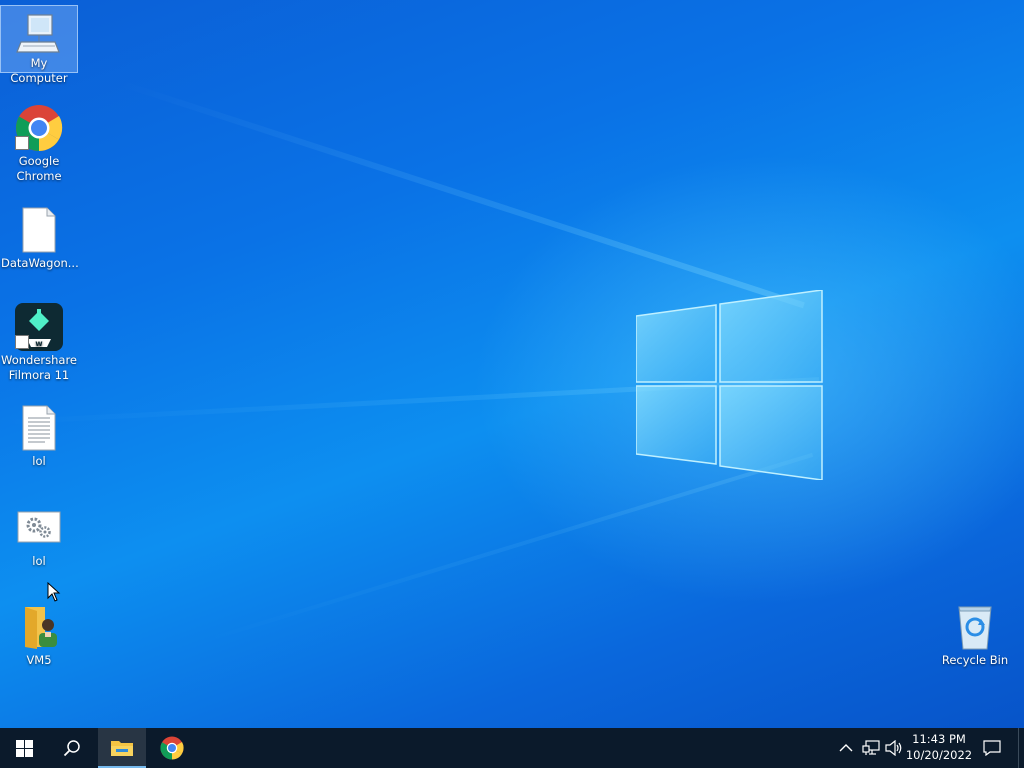 Image resolution: width=1024 pixels, height=768 pixels. Describe the element at coordinates (1021, 748) in the screenshot. I see `show-desktop-button` at that location.